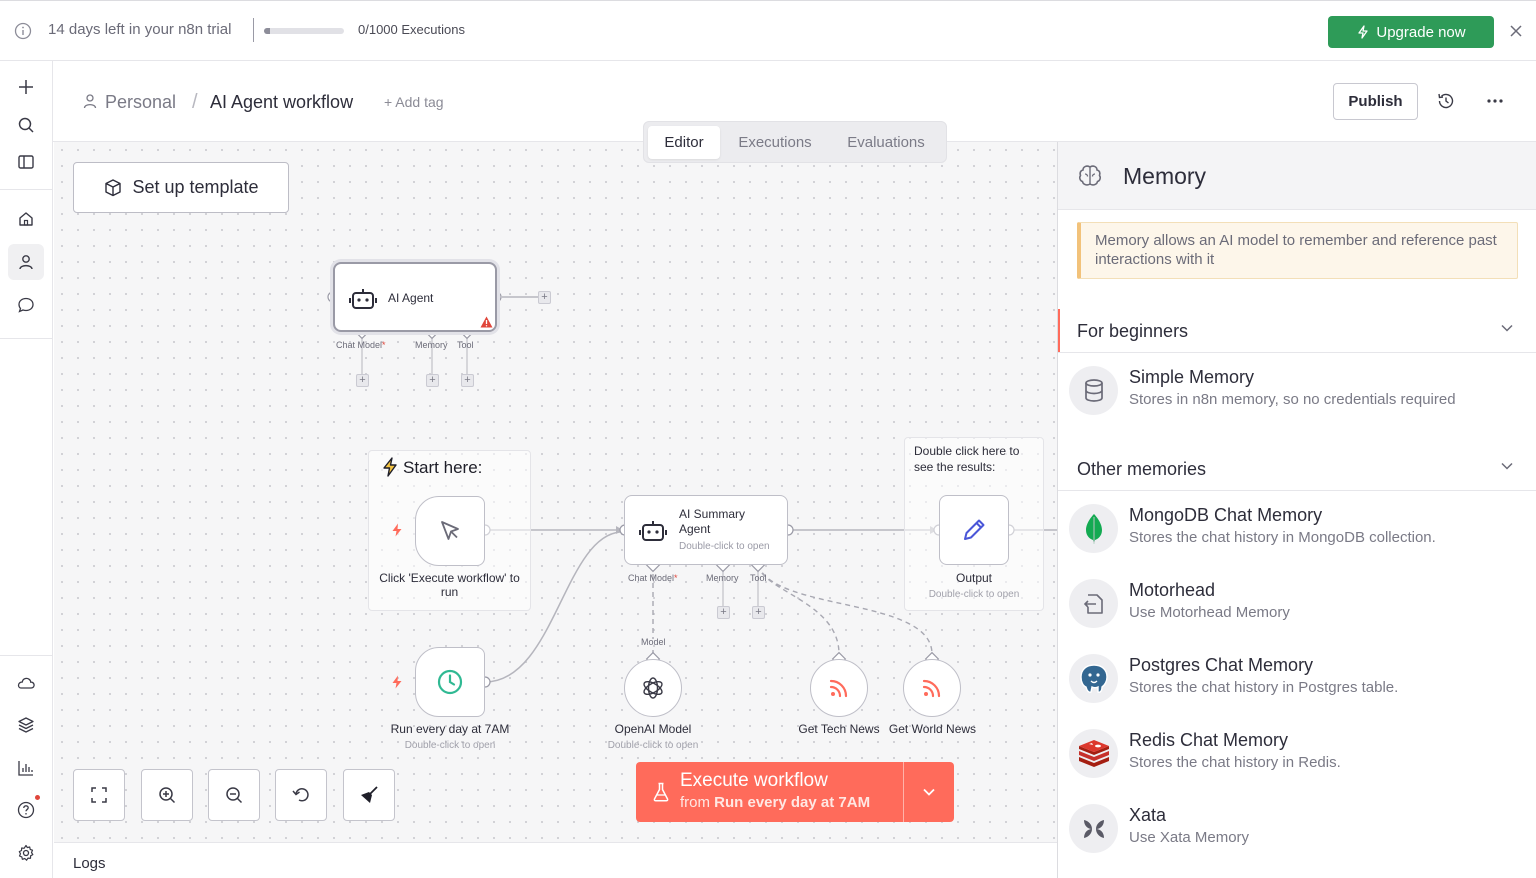  I want to click on section-for-beginners: For beginners, so click(1297, 330).